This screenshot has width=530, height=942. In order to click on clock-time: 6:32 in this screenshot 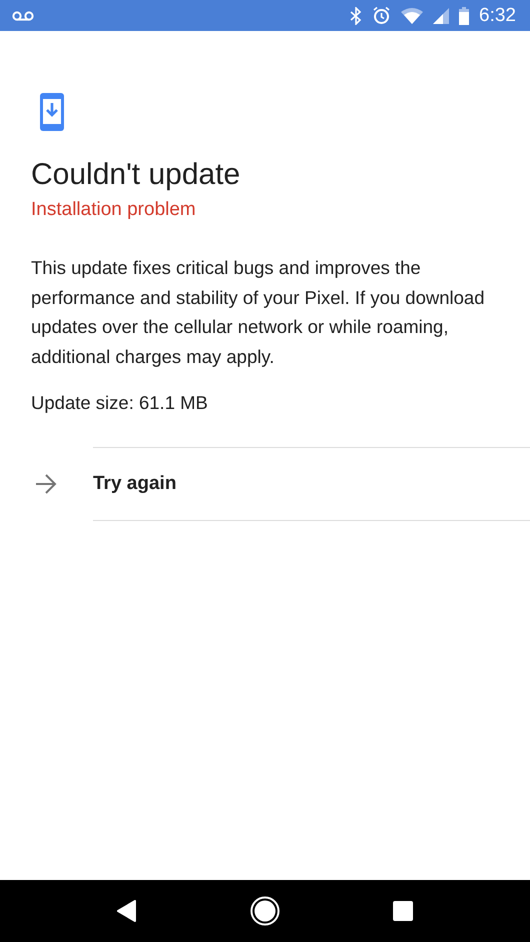, I will do `click(497, 15)`.